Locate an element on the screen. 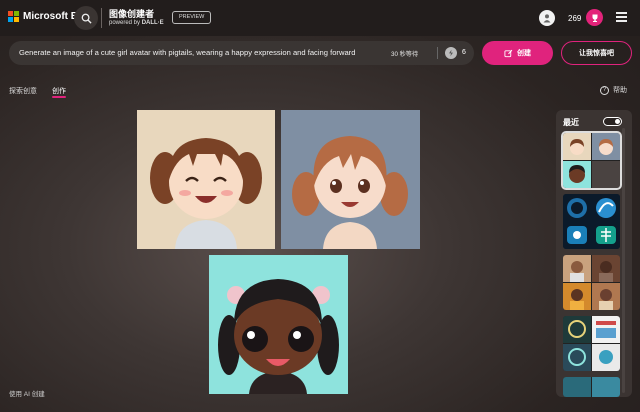 The image size is (640, 412). help-link: ? 帮助 is located at coordinates (613, 90).